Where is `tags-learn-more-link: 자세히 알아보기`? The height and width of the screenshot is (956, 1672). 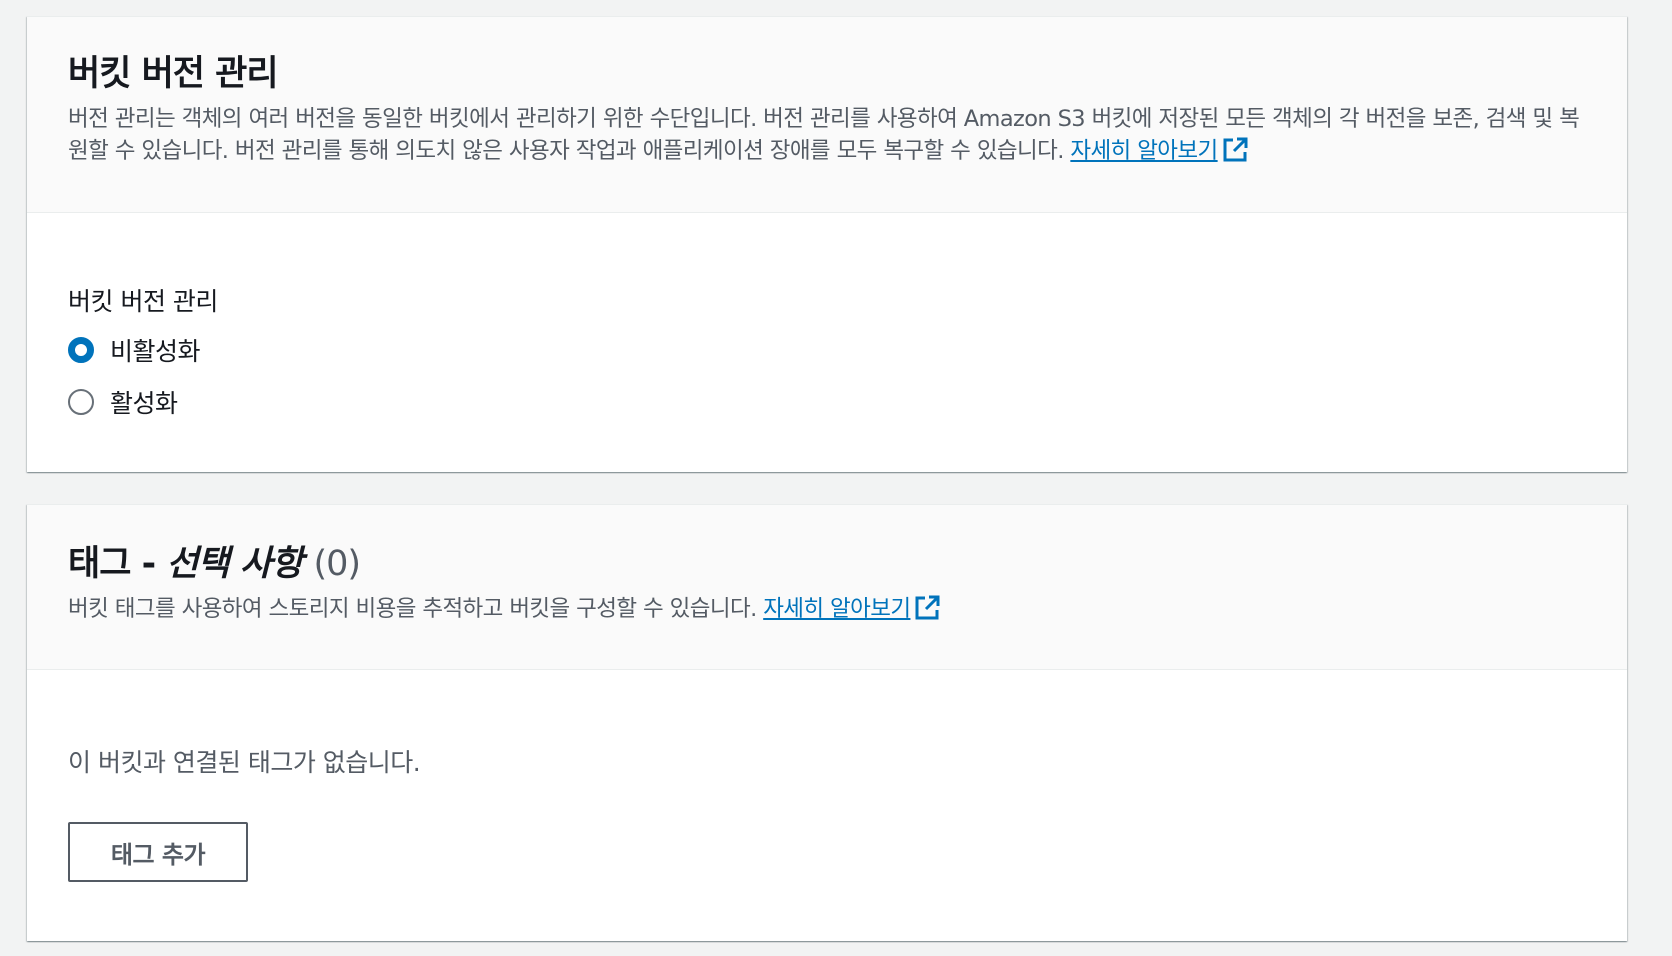 tags-learn-more-link: 자세히 알아보기 is located at coordinates (851, 608).